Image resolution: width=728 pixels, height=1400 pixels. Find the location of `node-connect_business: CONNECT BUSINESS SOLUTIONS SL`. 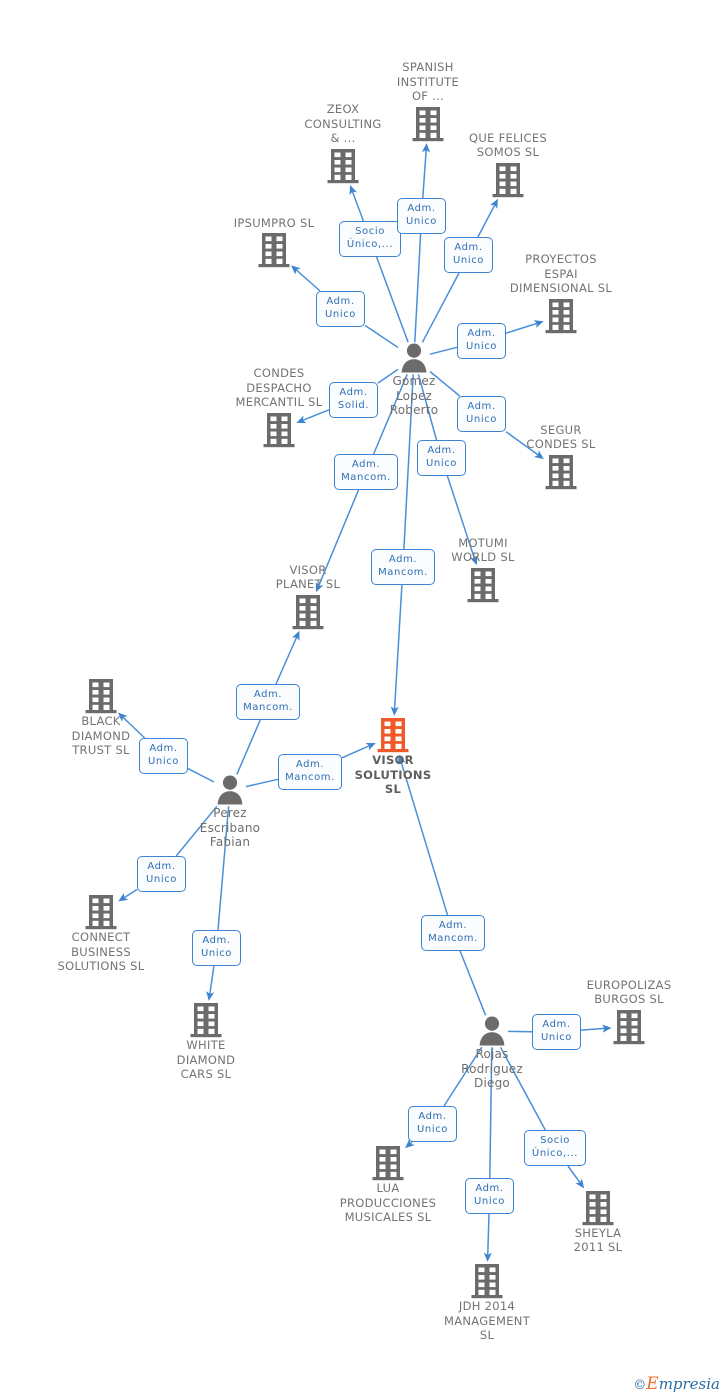

node-connect_business: CONNECT BUSINESS SOLUTIONS SL is located at coordinates (101, 934).